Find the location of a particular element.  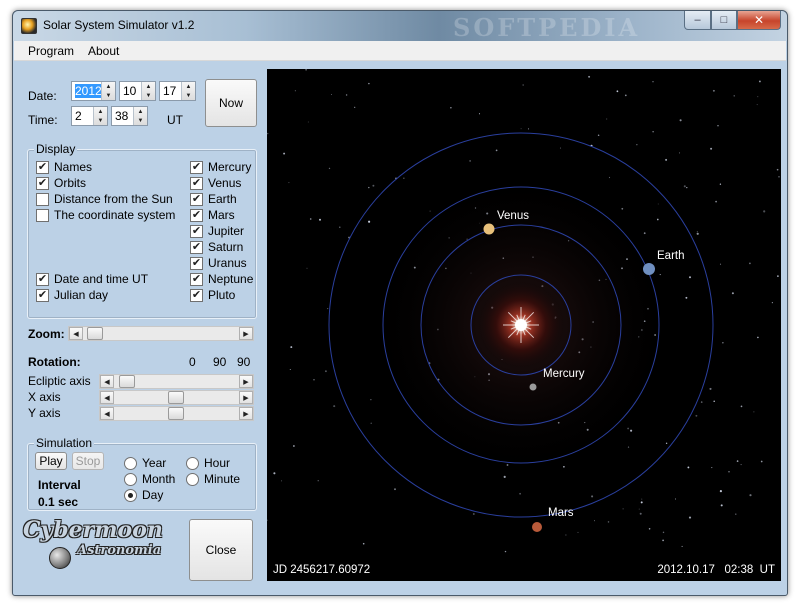

rotation-y-value: 90 is located at coordinates (244, 362).